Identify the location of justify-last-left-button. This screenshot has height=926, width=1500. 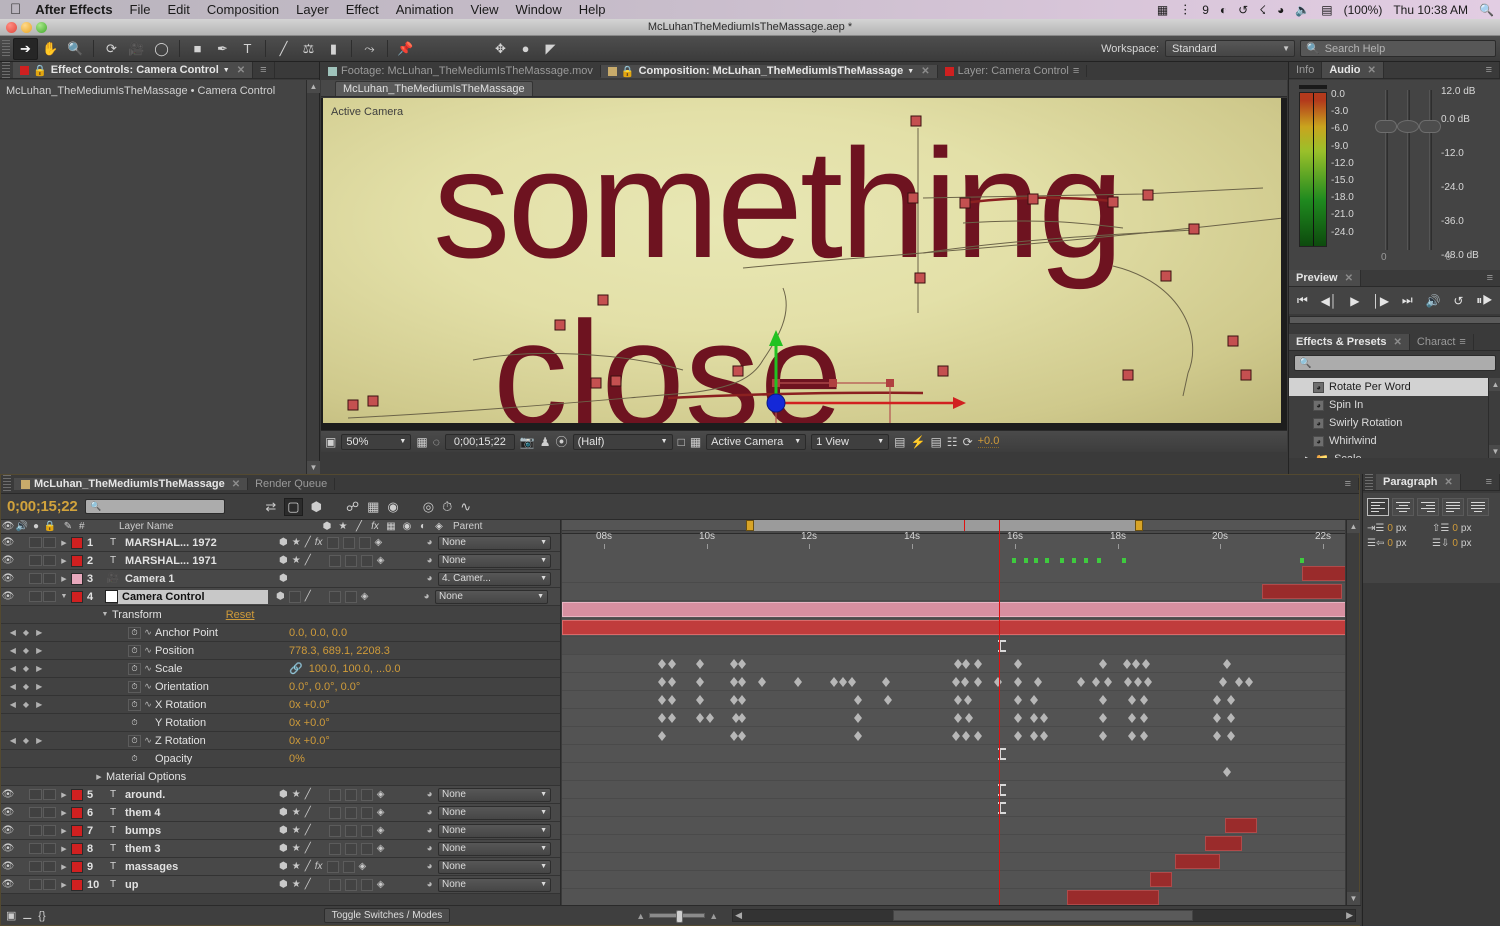
(1453, 507).